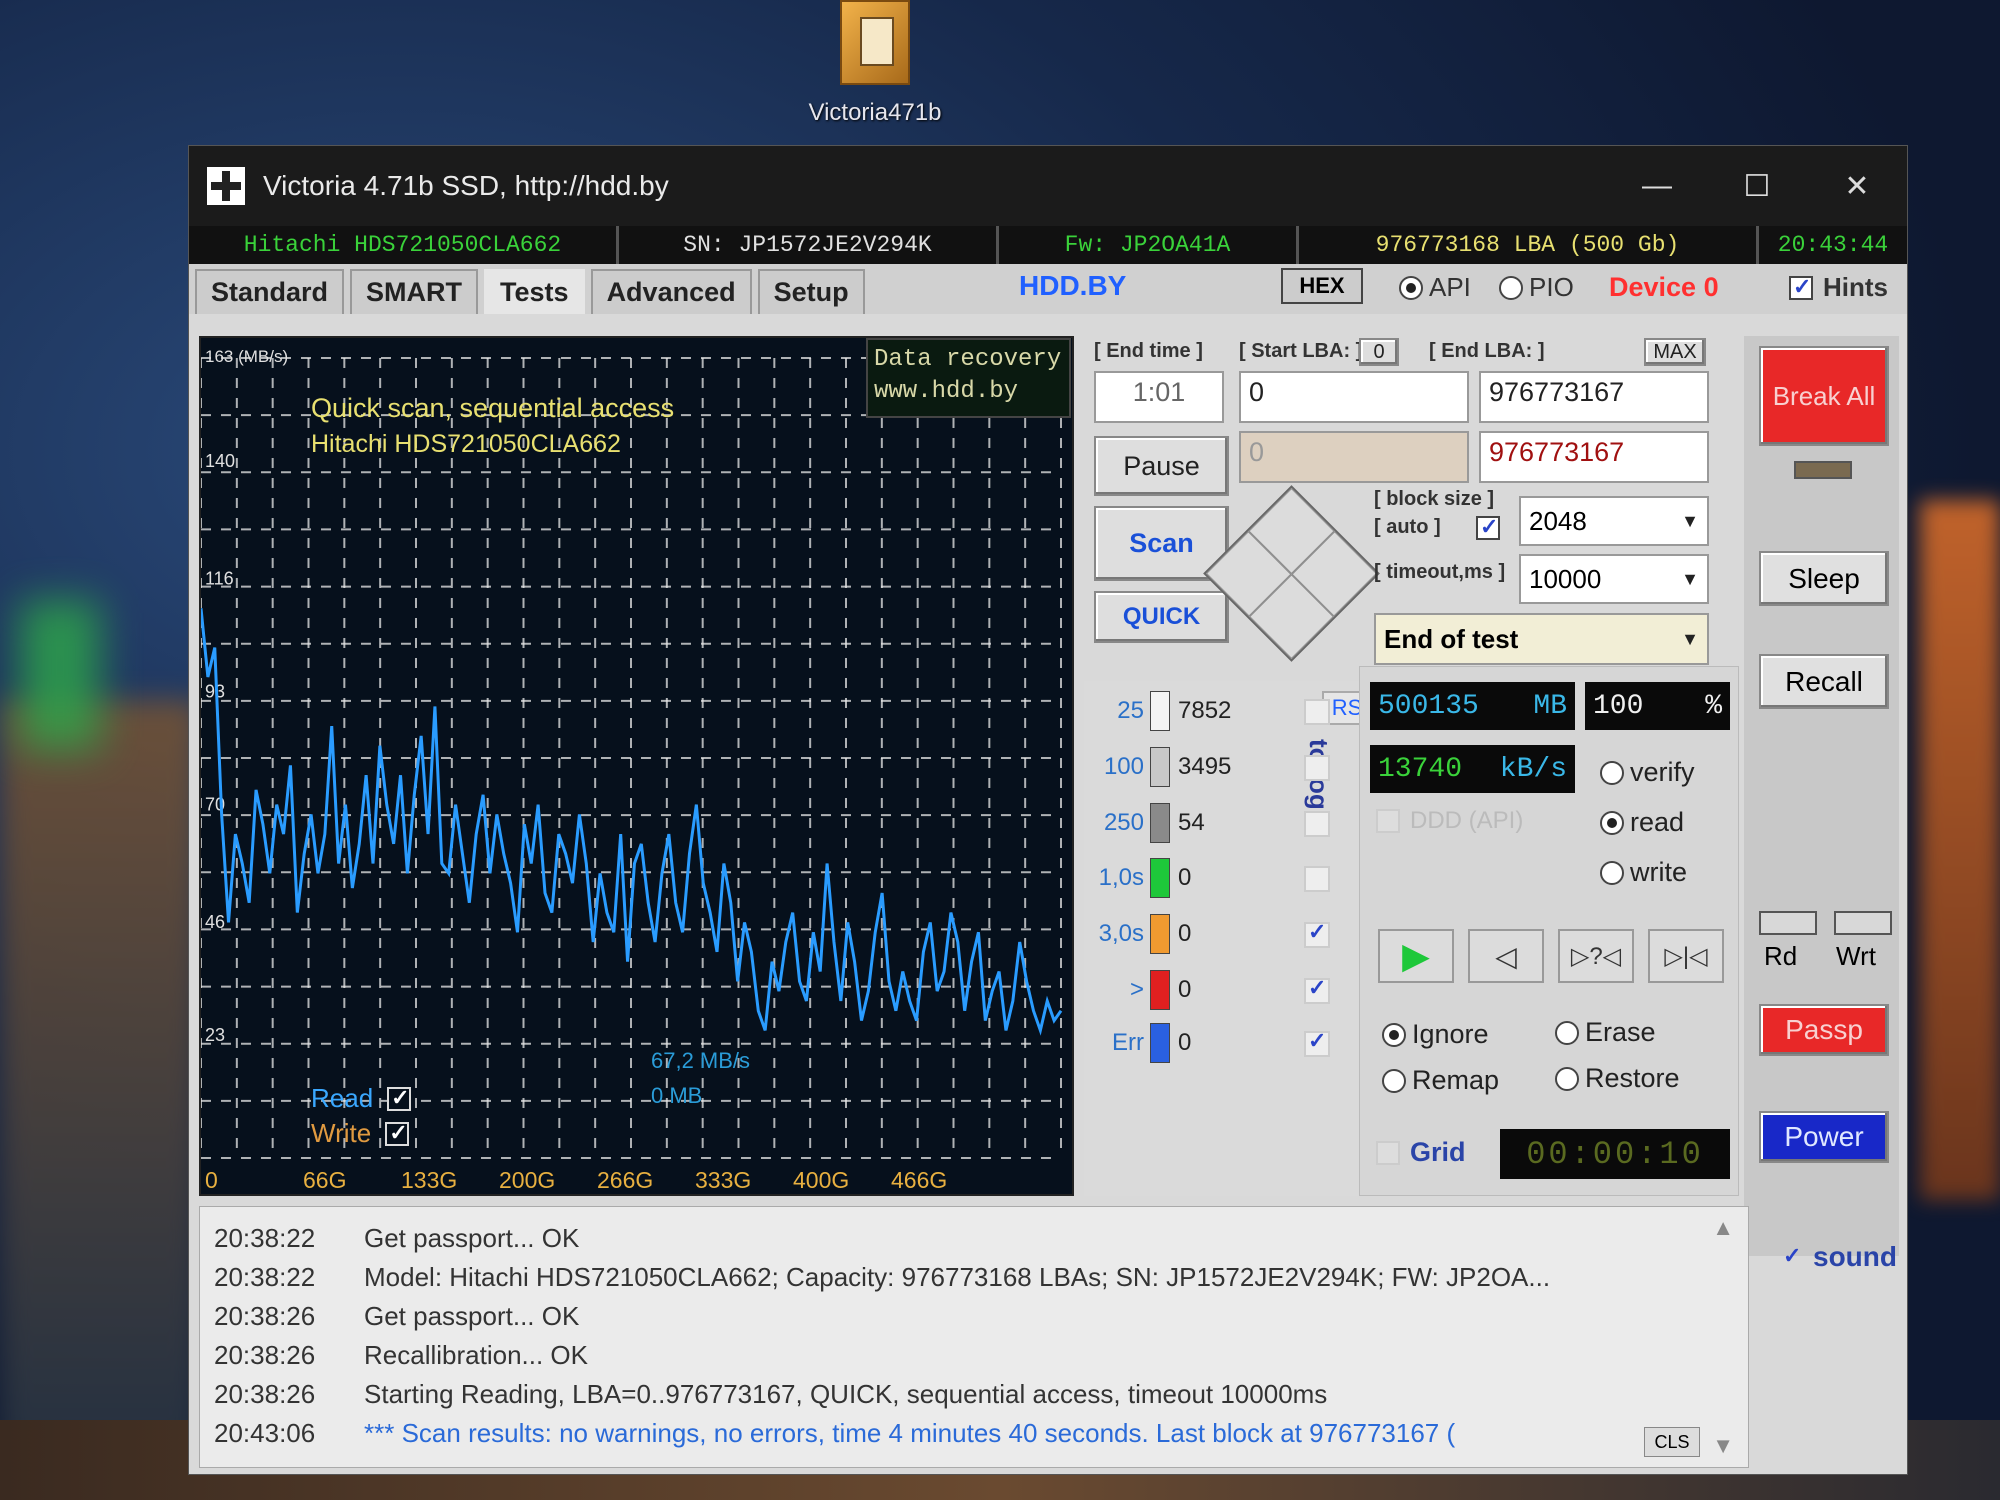 The image size is (2000, 1500). I want to click on end-time-field: 1:01, so click(1159, 397).